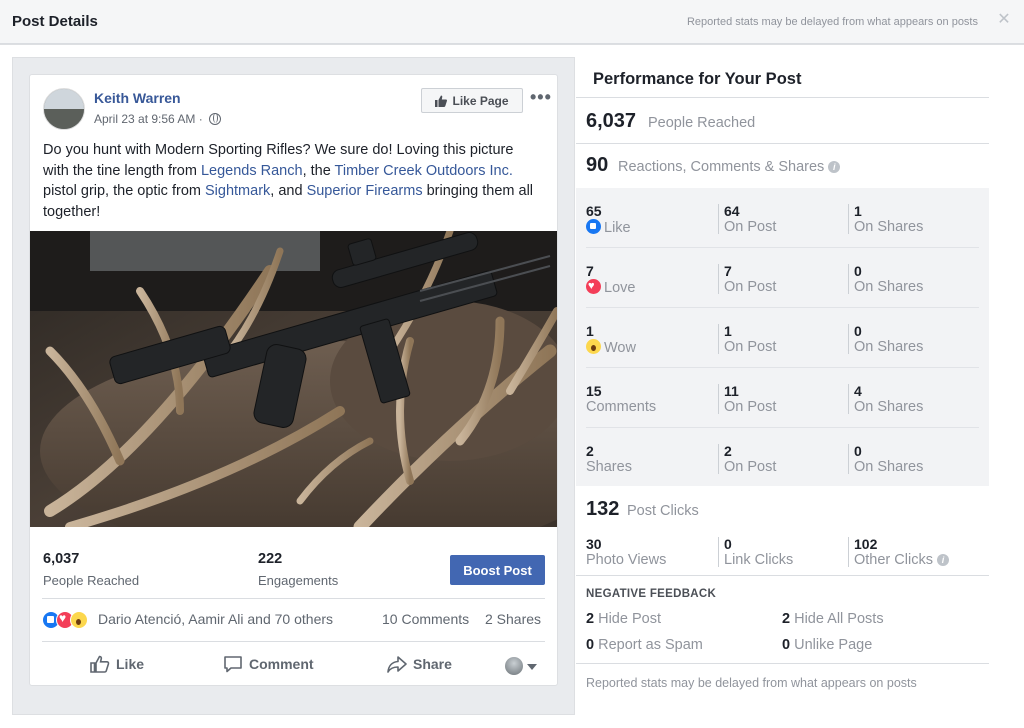 This screenshot has width=1024, height=728. Describe the element at coordinates (472, 100) in the screenshot. I see `like-page-button: Like Page` at that location.